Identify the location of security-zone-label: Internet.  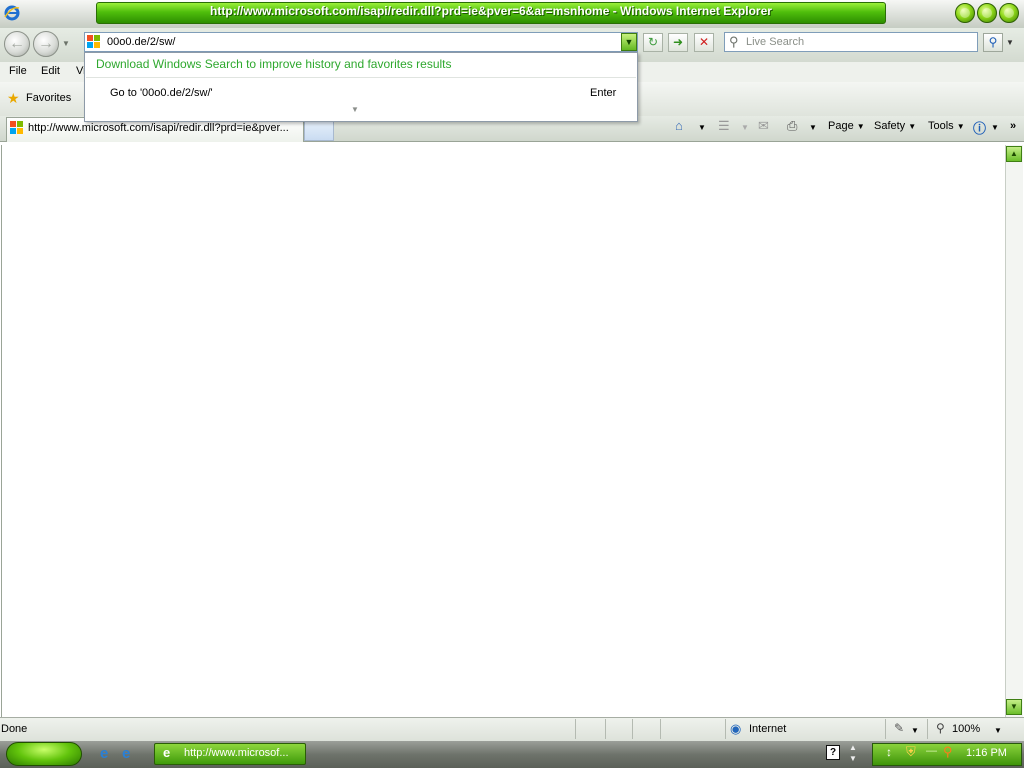
(767, 729).